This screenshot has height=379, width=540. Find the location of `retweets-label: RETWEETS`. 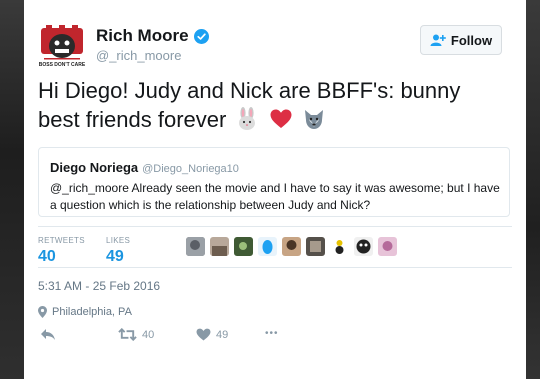

retweets-label: RETWEETS is located at coordinates (61, 240).